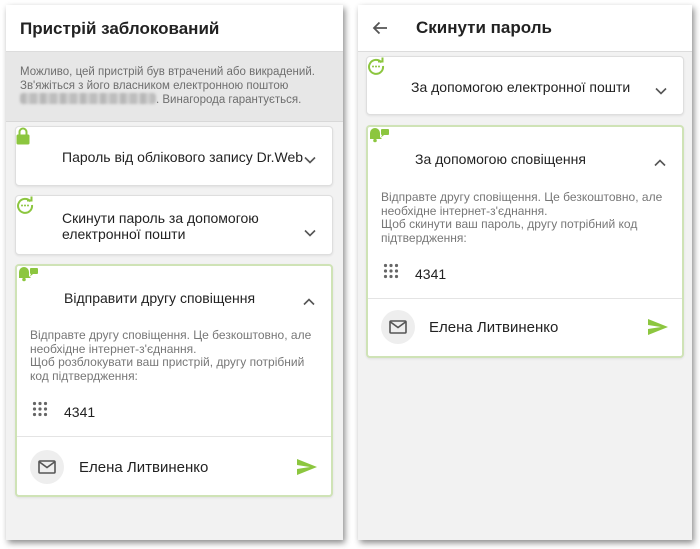 The width and height of the screenshot is (700, 549). Describe the element at coordinates (521, 87) in the screenshot. I see `card-title: За допомогою електронної пошти` at that location.